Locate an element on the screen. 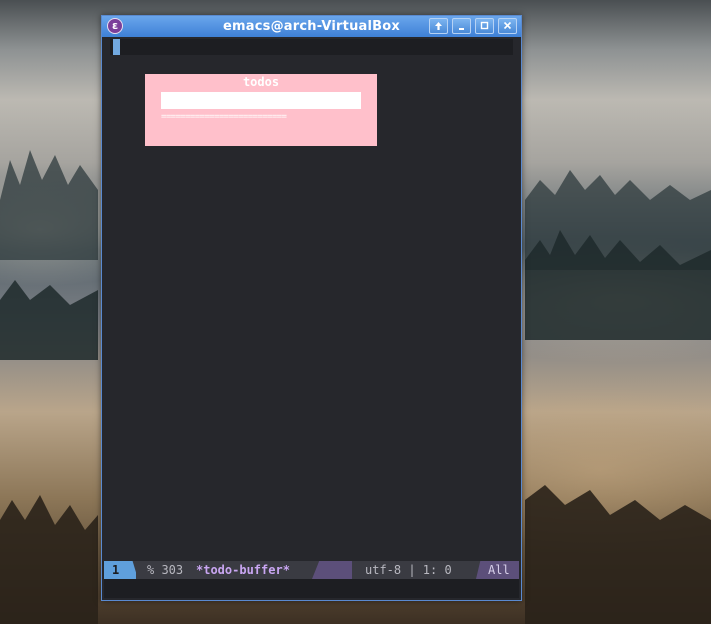  mode-line-scroll-segment: All is located at coordinates (497, 570).